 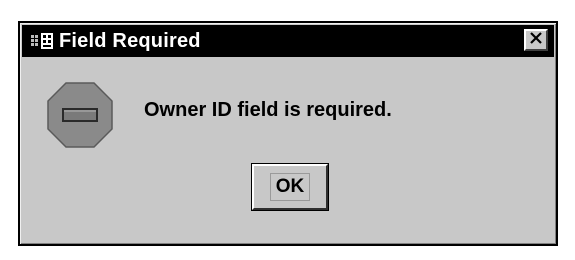 I want to click on window-title: Field Required, so click(x=130, y=40).